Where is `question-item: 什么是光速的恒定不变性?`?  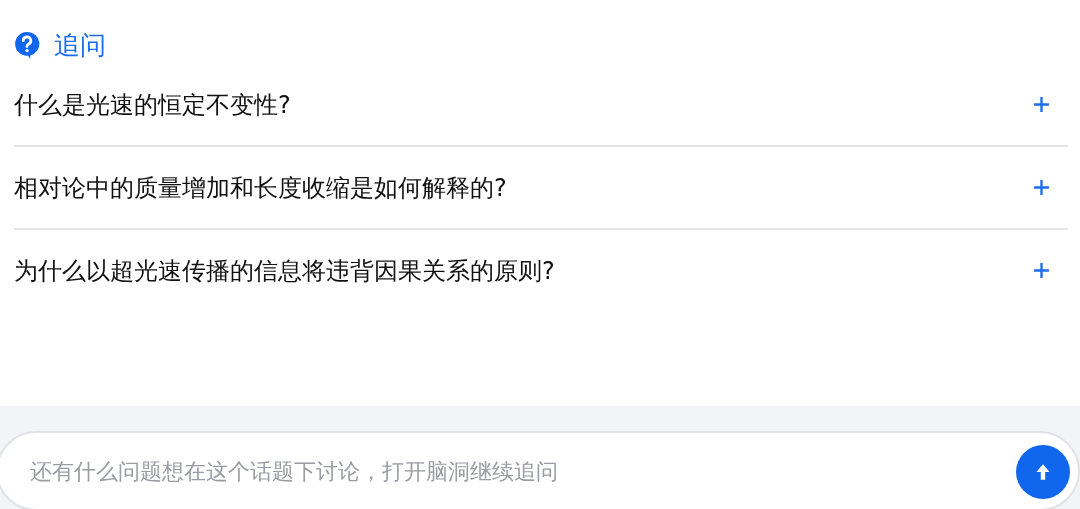 question-item: 什么是光速的恒定不变性? is located at coordinates (152, 104).